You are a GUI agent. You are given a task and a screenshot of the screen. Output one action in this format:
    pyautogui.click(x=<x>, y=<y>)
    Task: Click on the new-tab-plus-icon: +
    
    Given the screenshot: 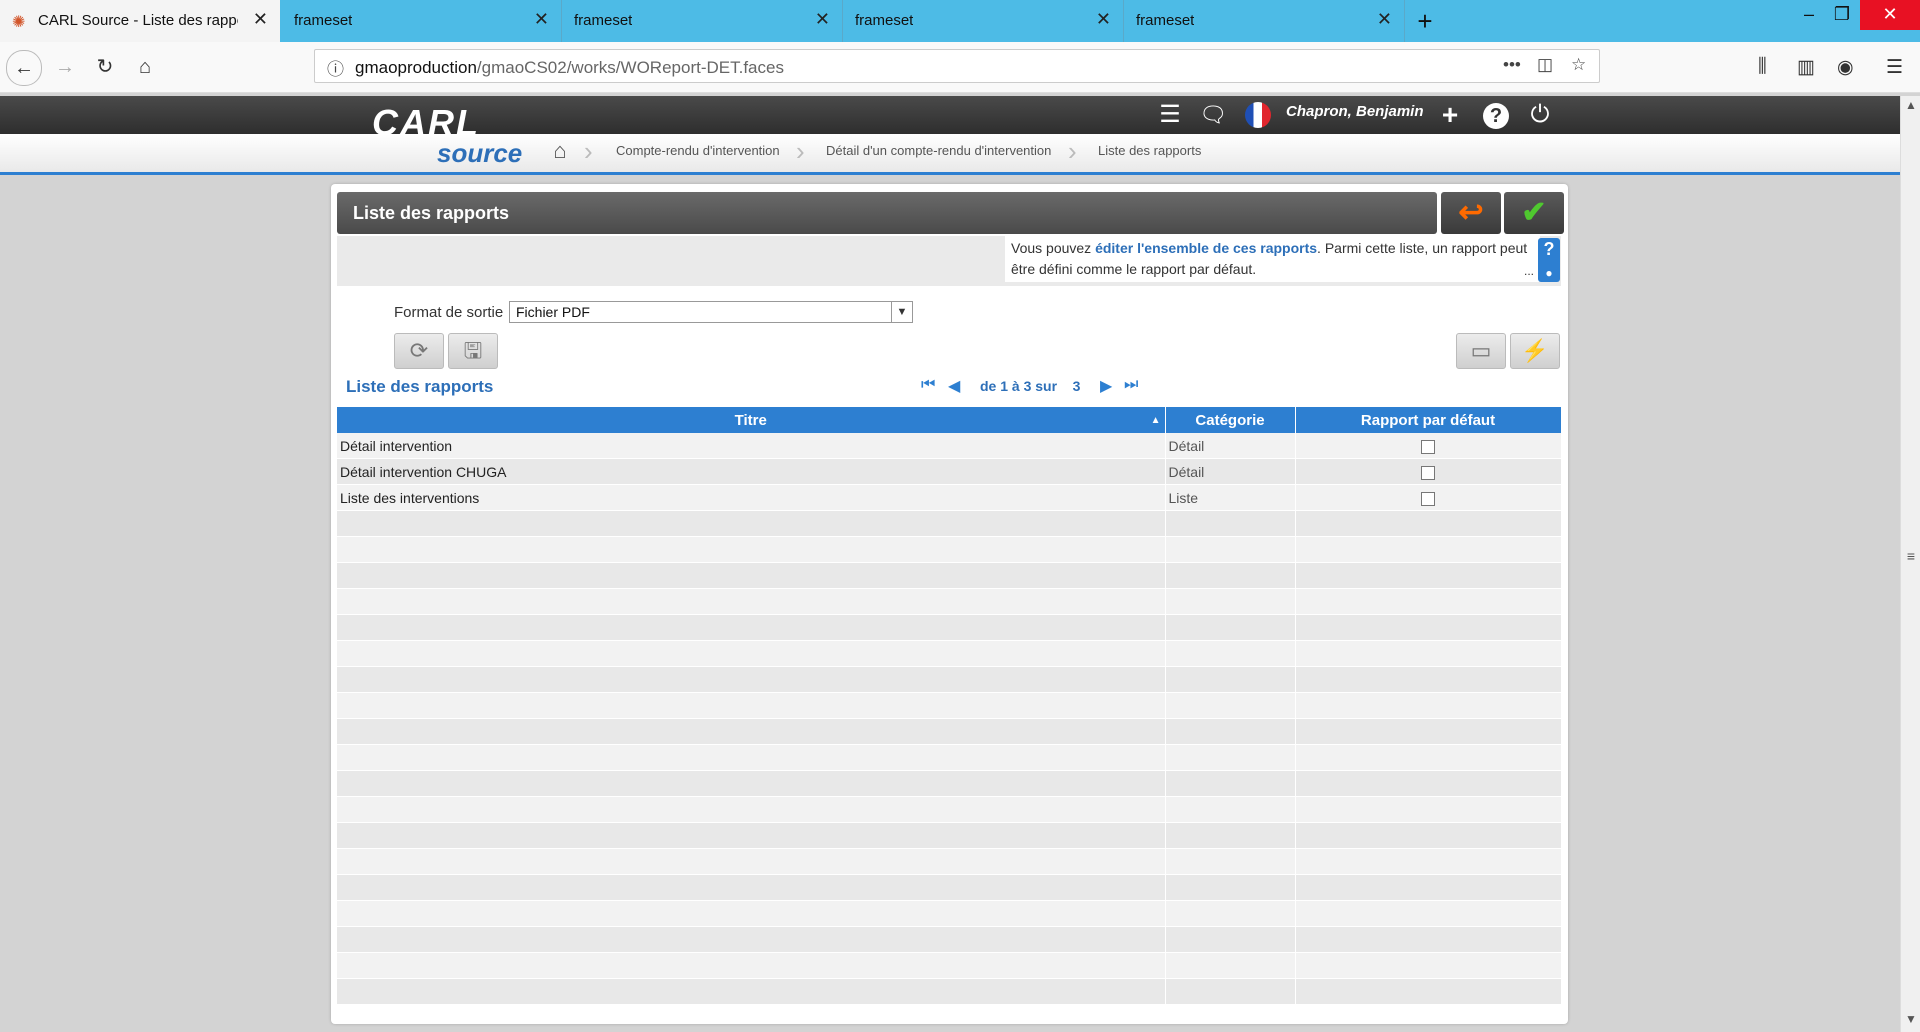 What is the action you would take?
    pyautogui.click(x=1425, y=21)
    